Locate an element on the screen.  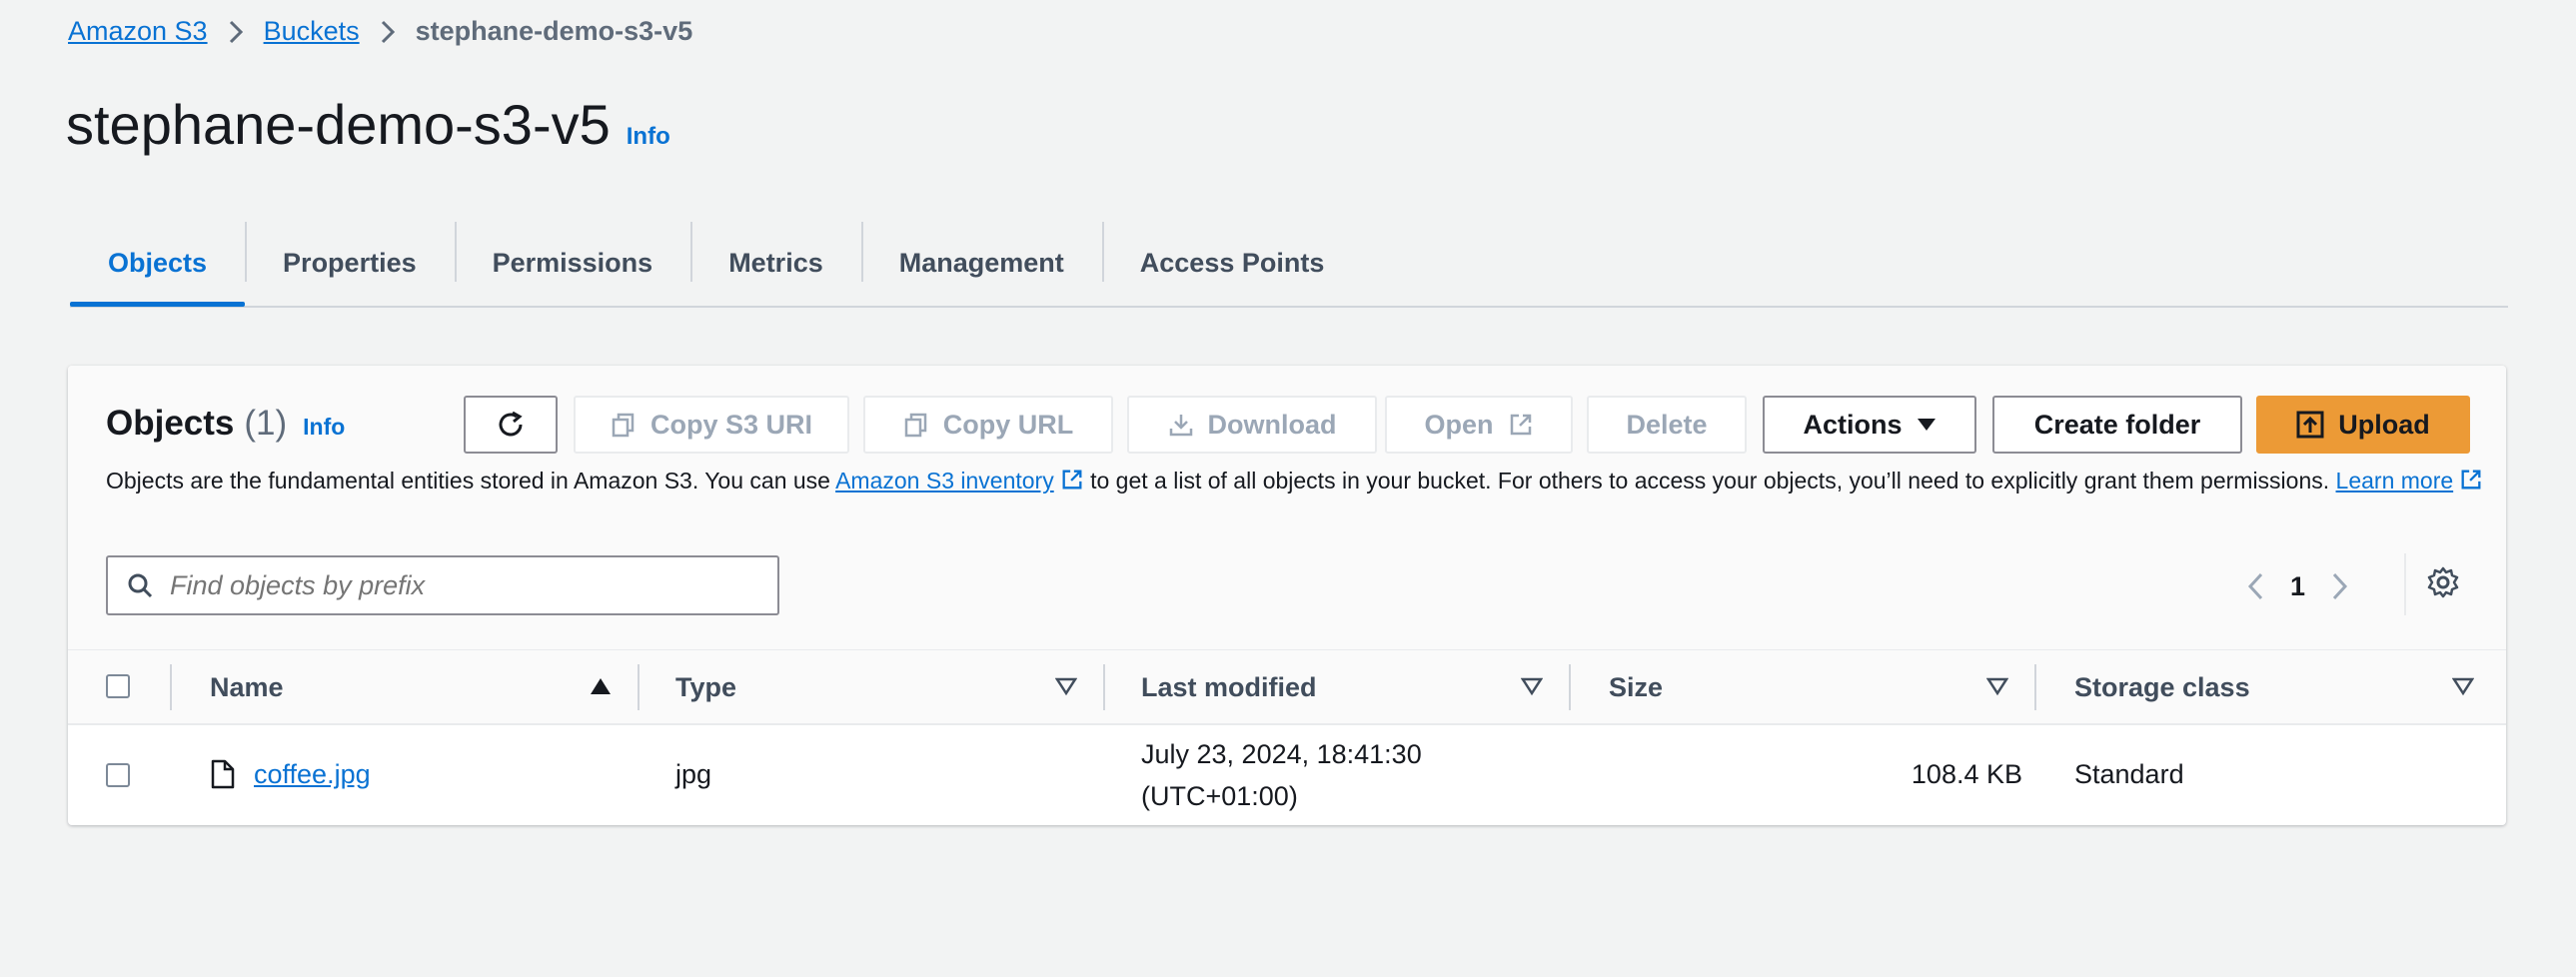
object-type: jpg is located at coordinates (693, 774).